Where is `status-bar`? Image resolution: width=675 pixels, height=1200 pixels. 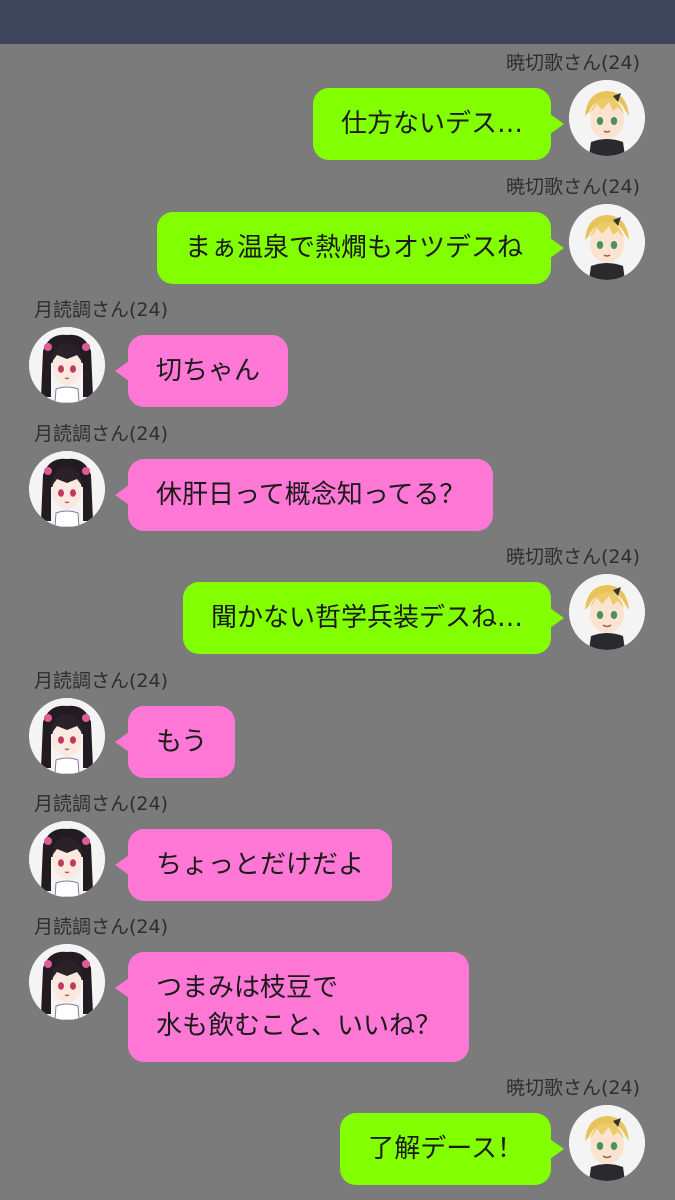
status-bar is located at coordinates (337, 22).